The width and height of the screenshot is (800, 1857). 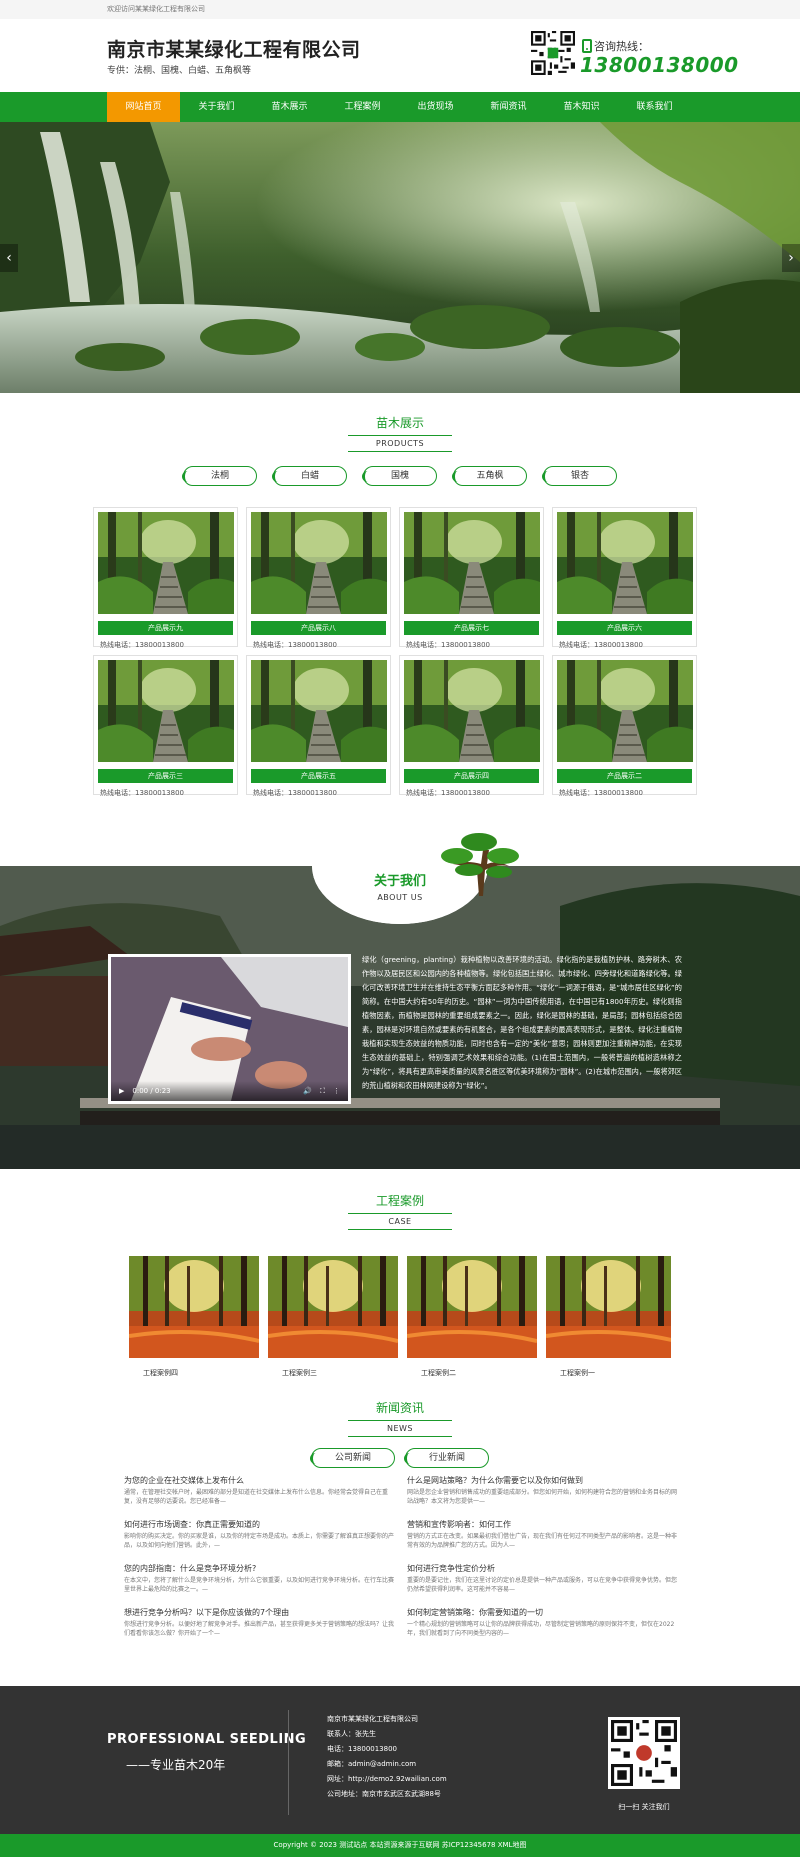 What do you see at coordinates (216, 107) in the screenshot?
I see `nav-item: 关于我们` at bounding box center [216, 107].